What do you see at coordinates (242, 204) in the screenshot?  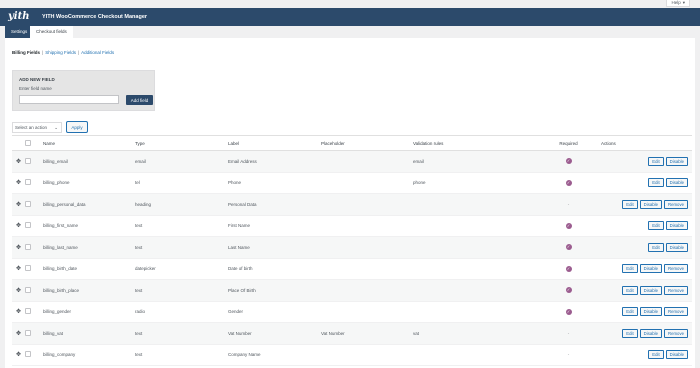 I see `field-label: Personal Data` at bounding box center [242, 204].